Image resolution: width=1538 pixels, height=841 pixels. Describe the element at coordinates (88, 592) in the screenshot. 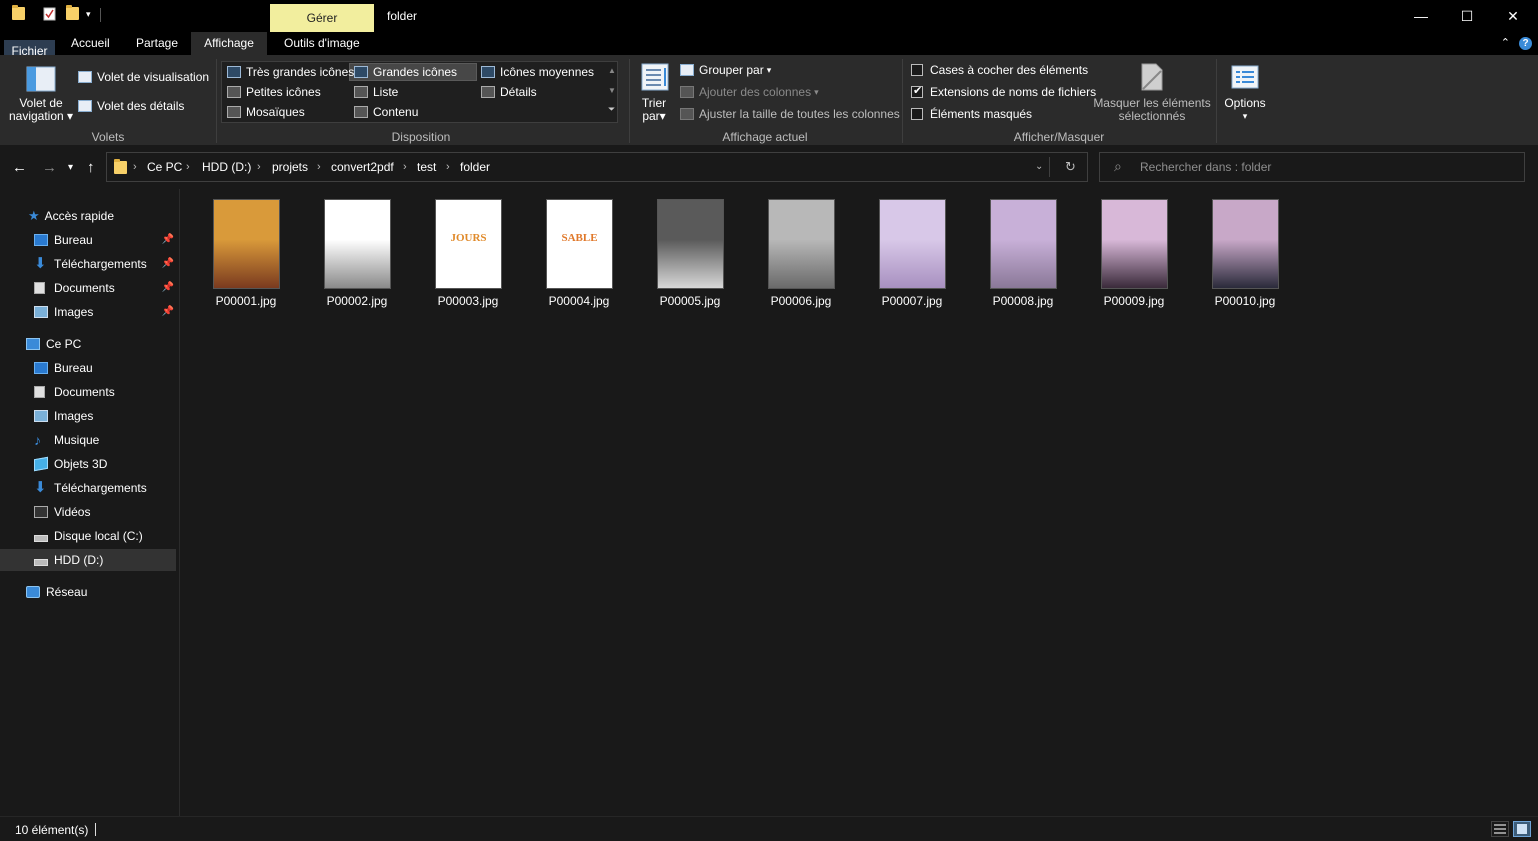

I see `sidebar-network: Réseau` at that location.